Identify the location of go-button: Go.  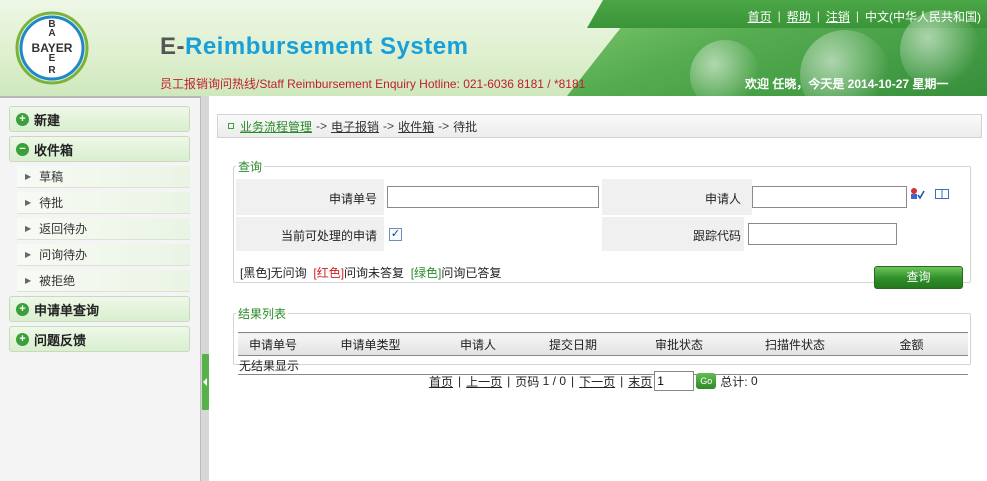
(706, 381).